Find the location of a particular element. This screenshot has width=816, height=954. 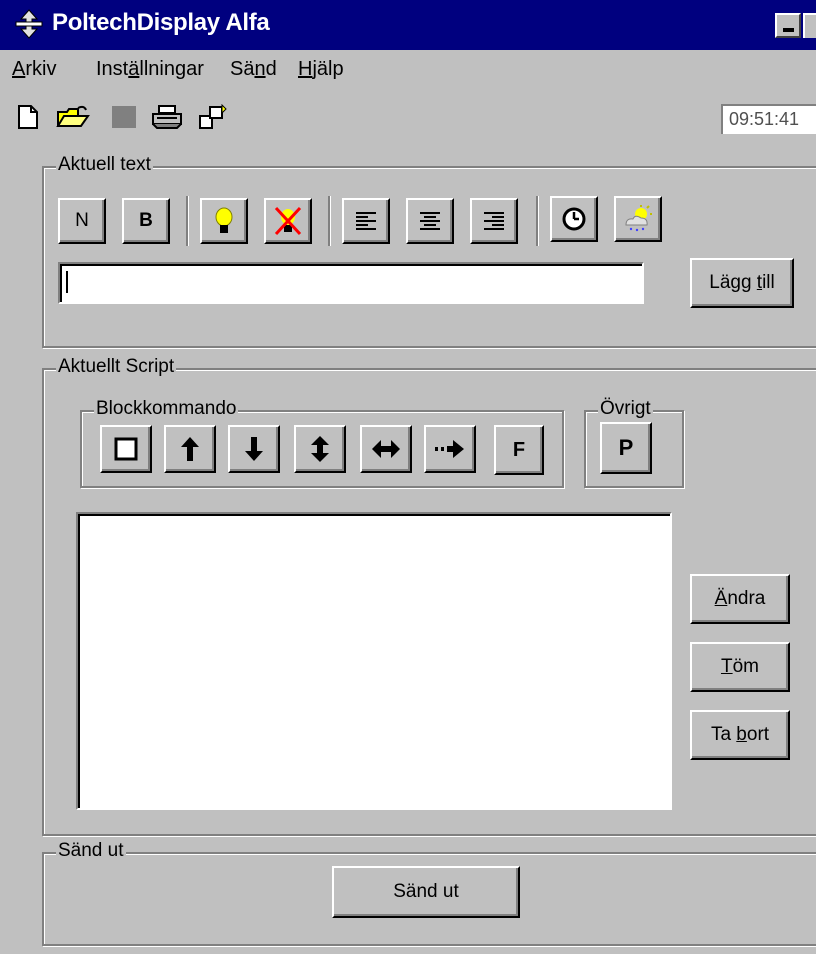

arrow-down-button is located at coordinates (254, 449).